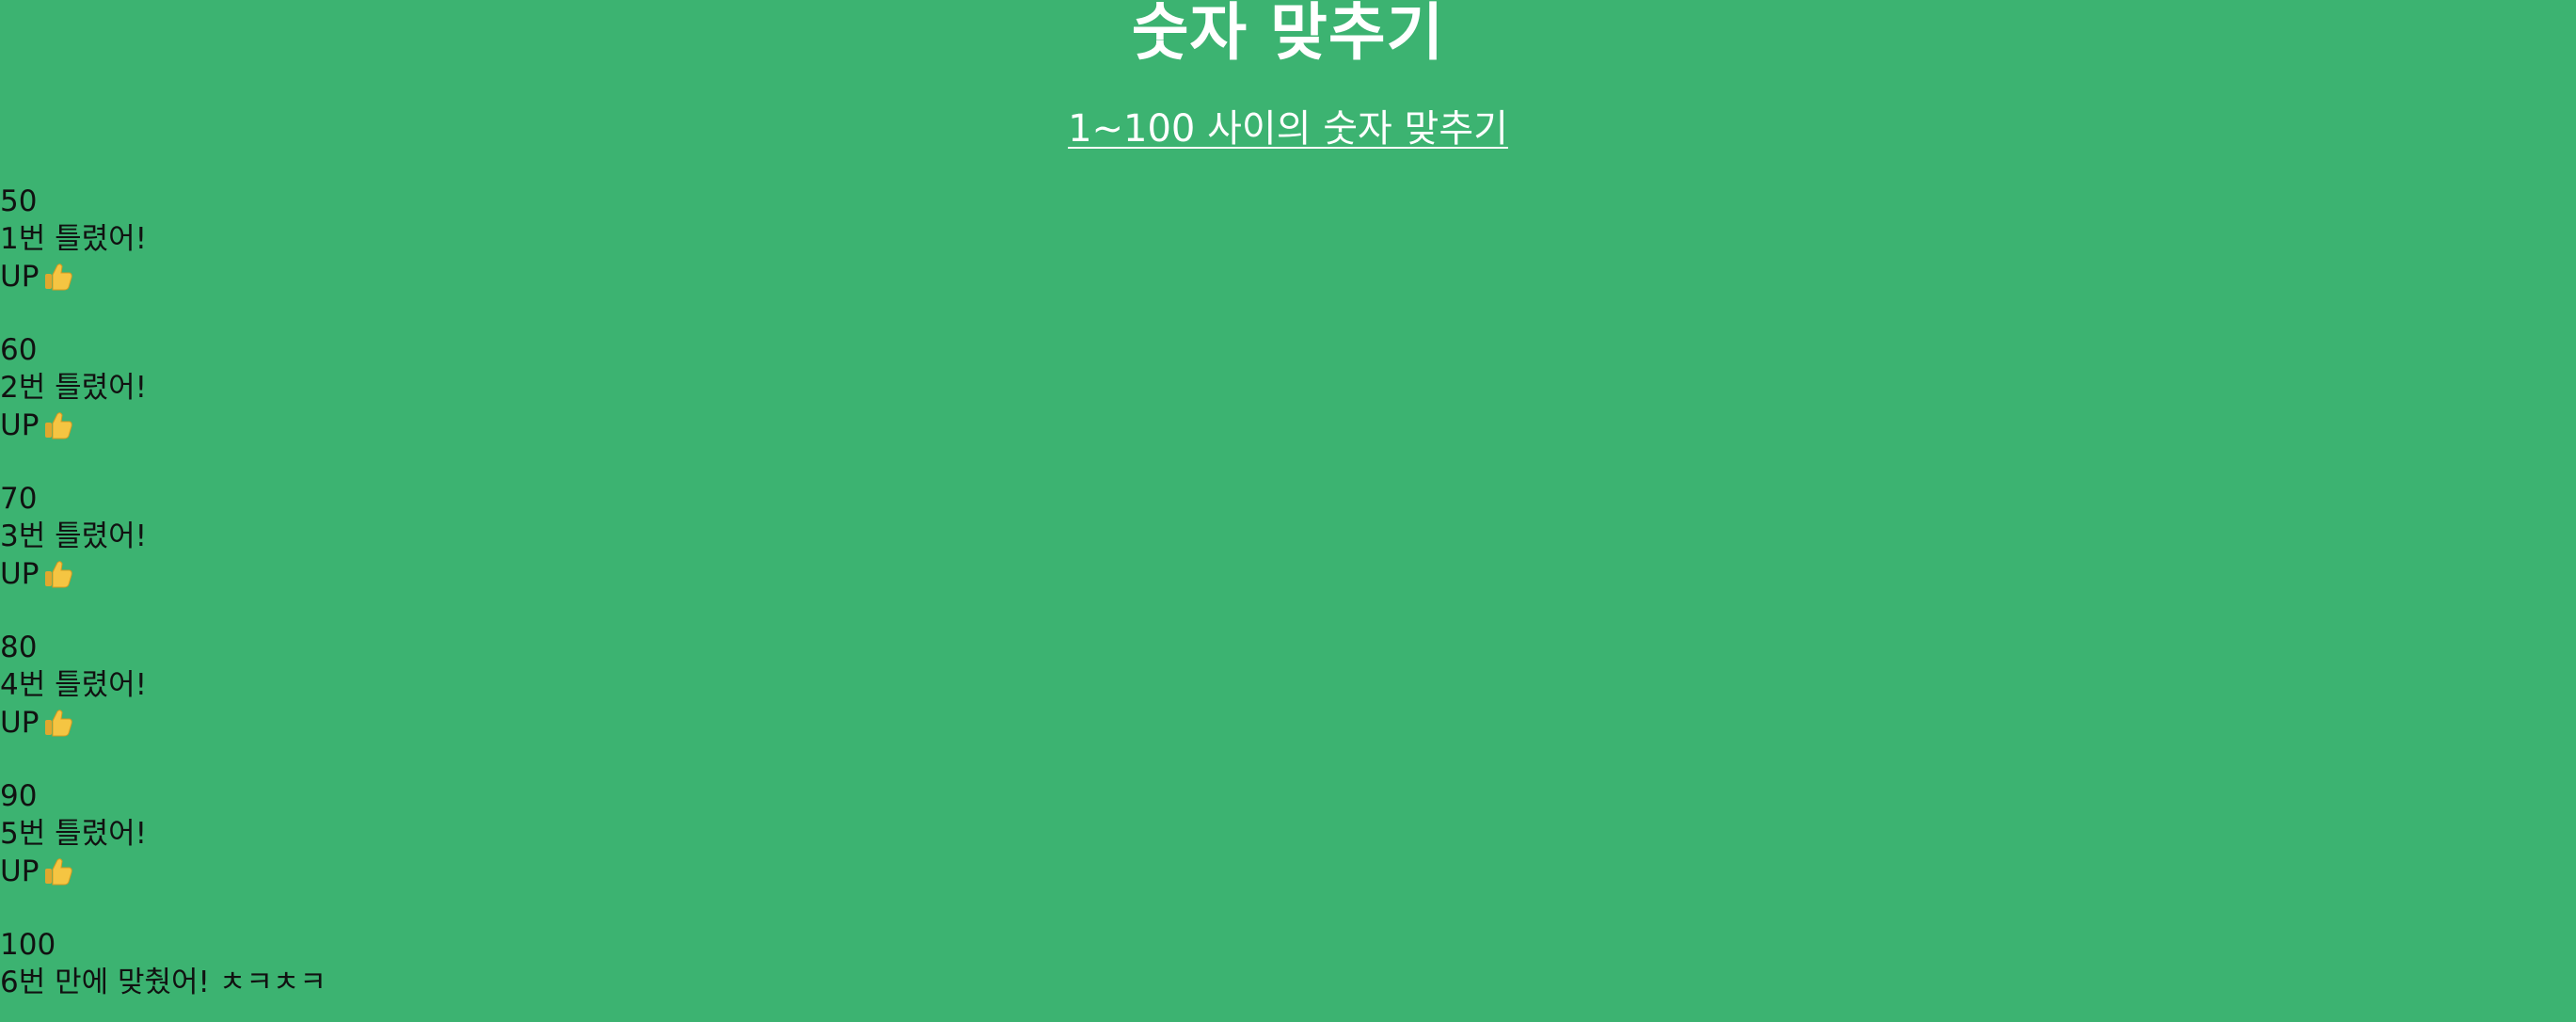 The width and height of the screenshot is (2576, 1022). Describe the element at coordinates (28, 945) in the screenshot. I see `guess-number: 100` at that location.